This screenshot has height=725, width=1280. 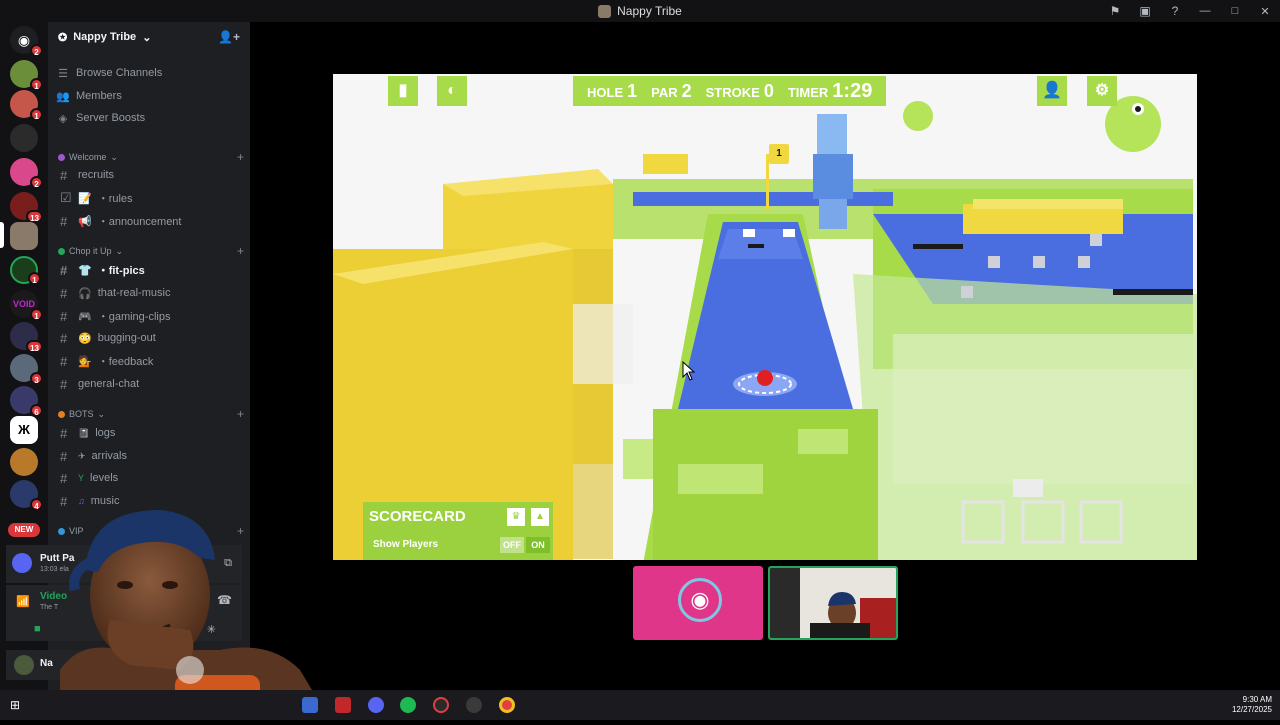 I want to click on green-dot-icon, so click(x=61, y=251).